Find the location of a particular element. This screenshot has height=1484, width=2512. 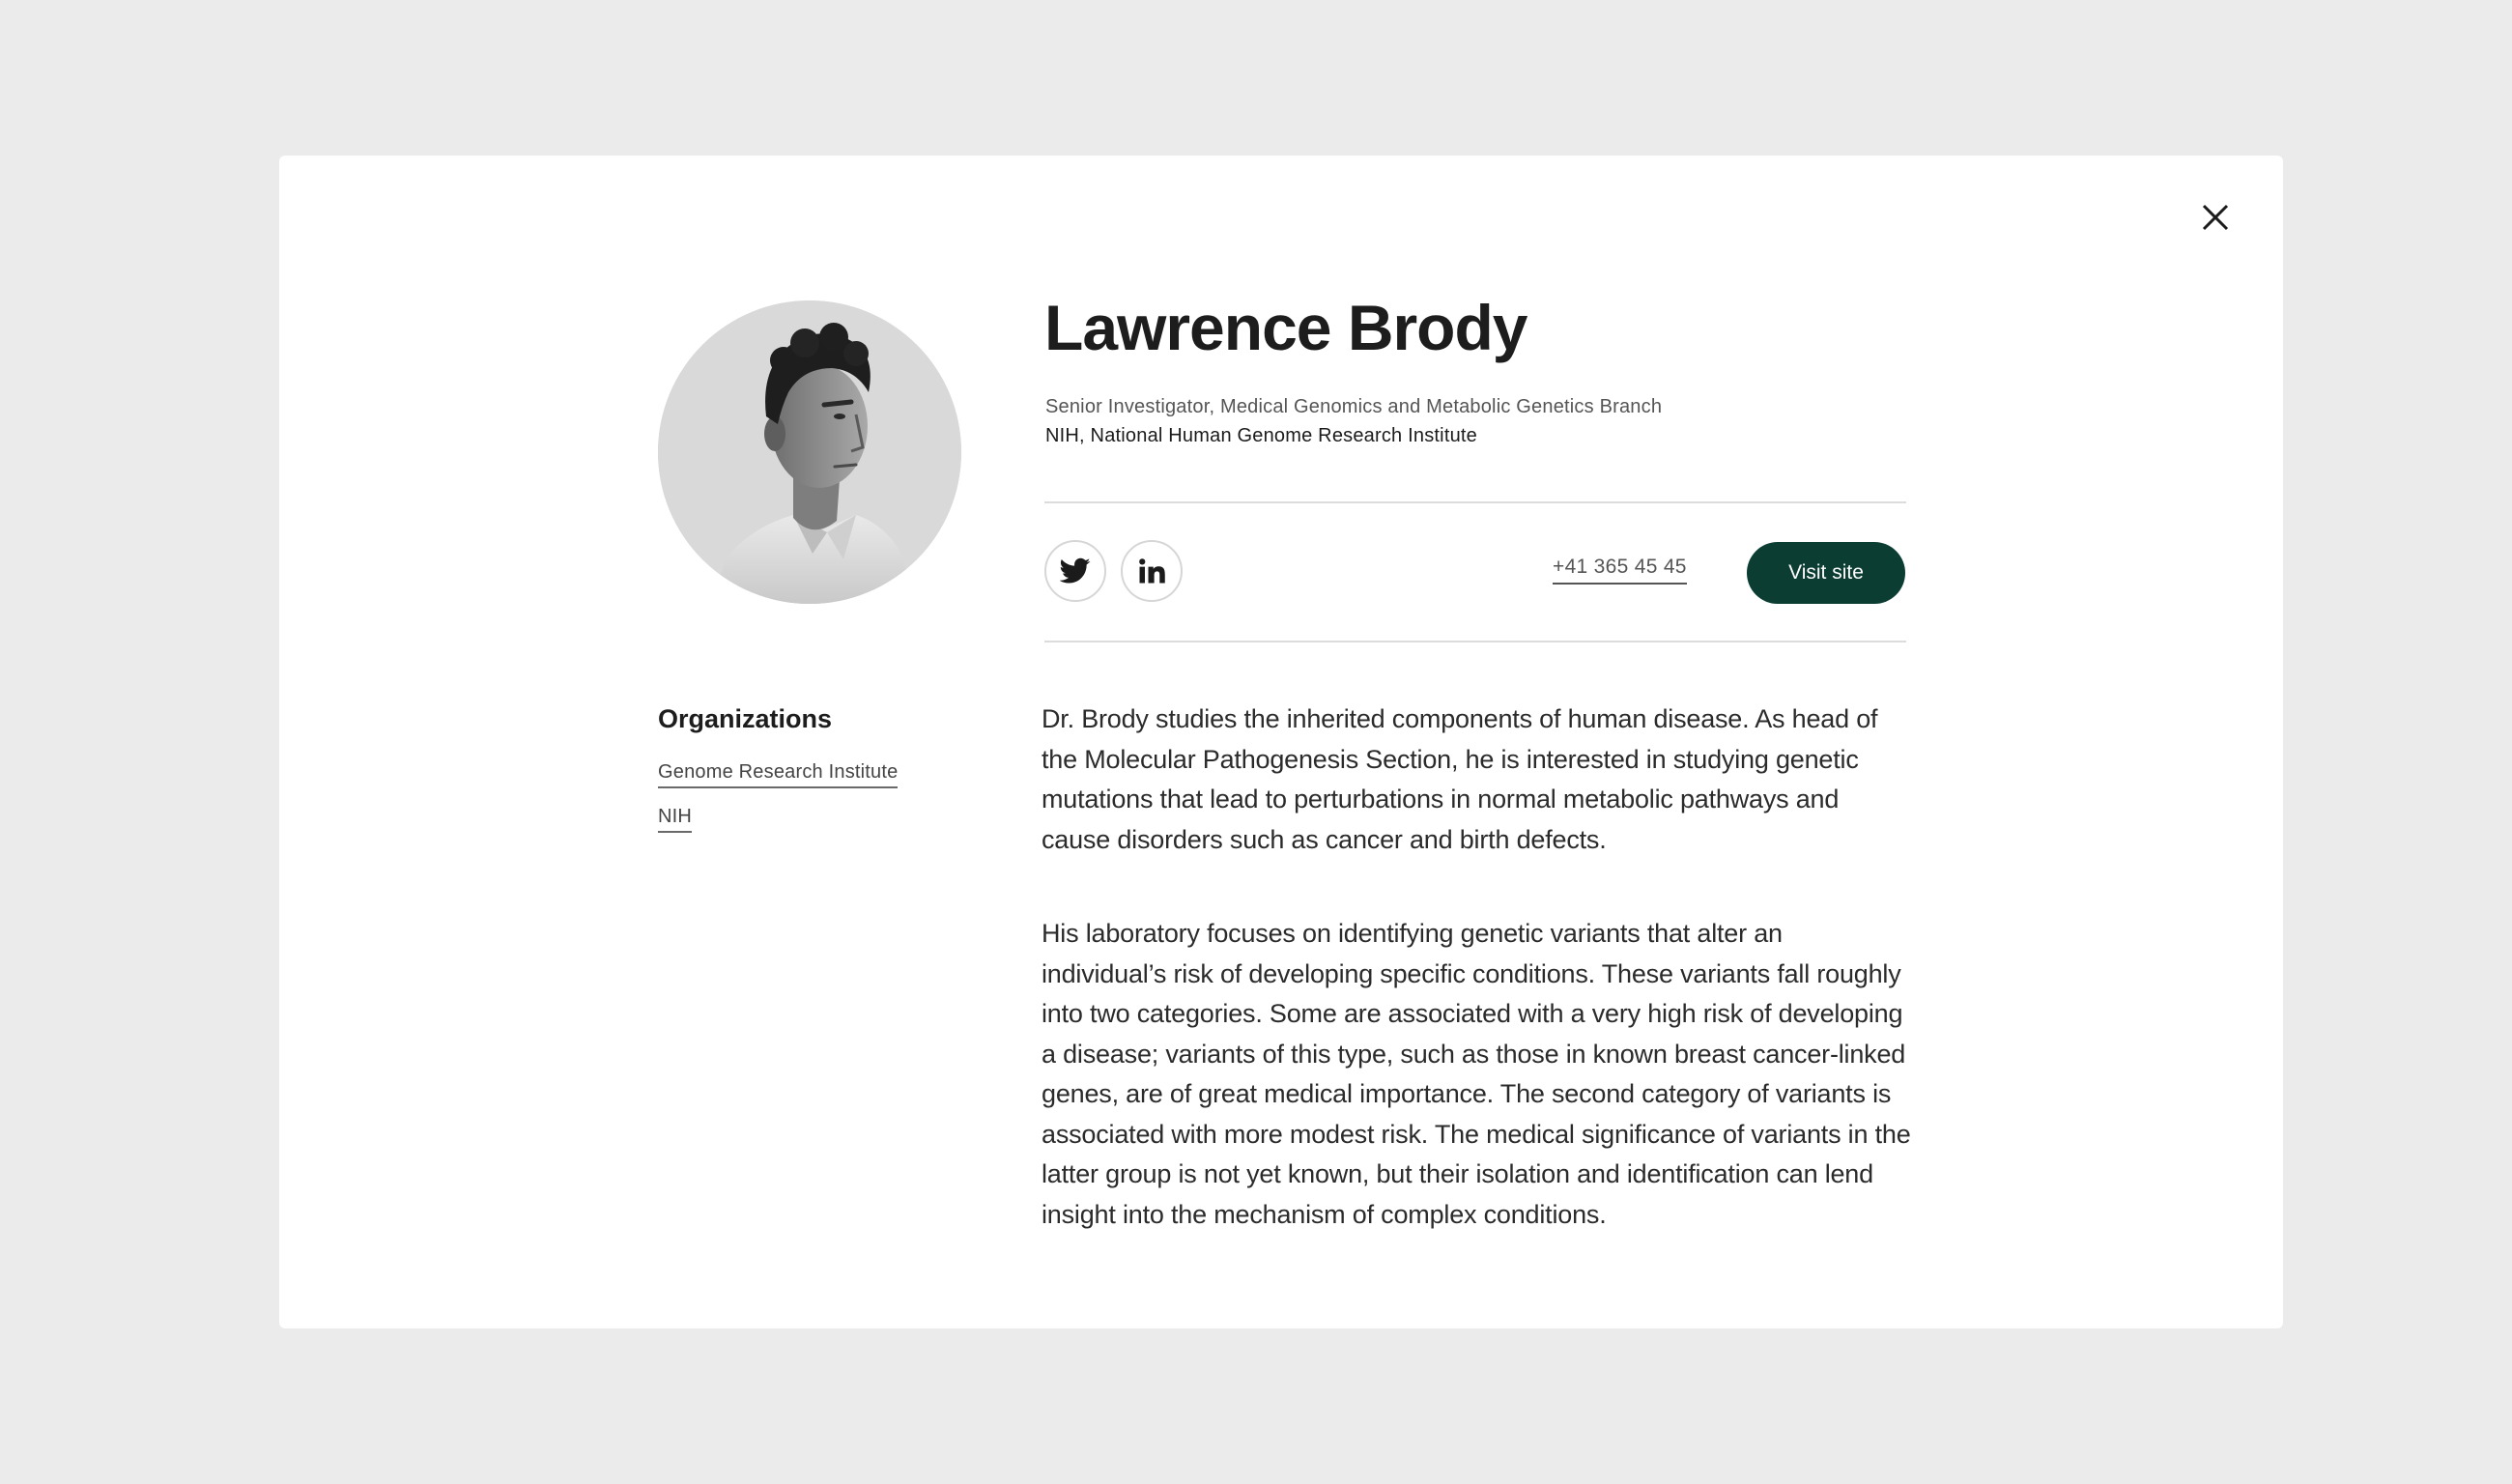

close-icon is located at coordinates (2216, 218).